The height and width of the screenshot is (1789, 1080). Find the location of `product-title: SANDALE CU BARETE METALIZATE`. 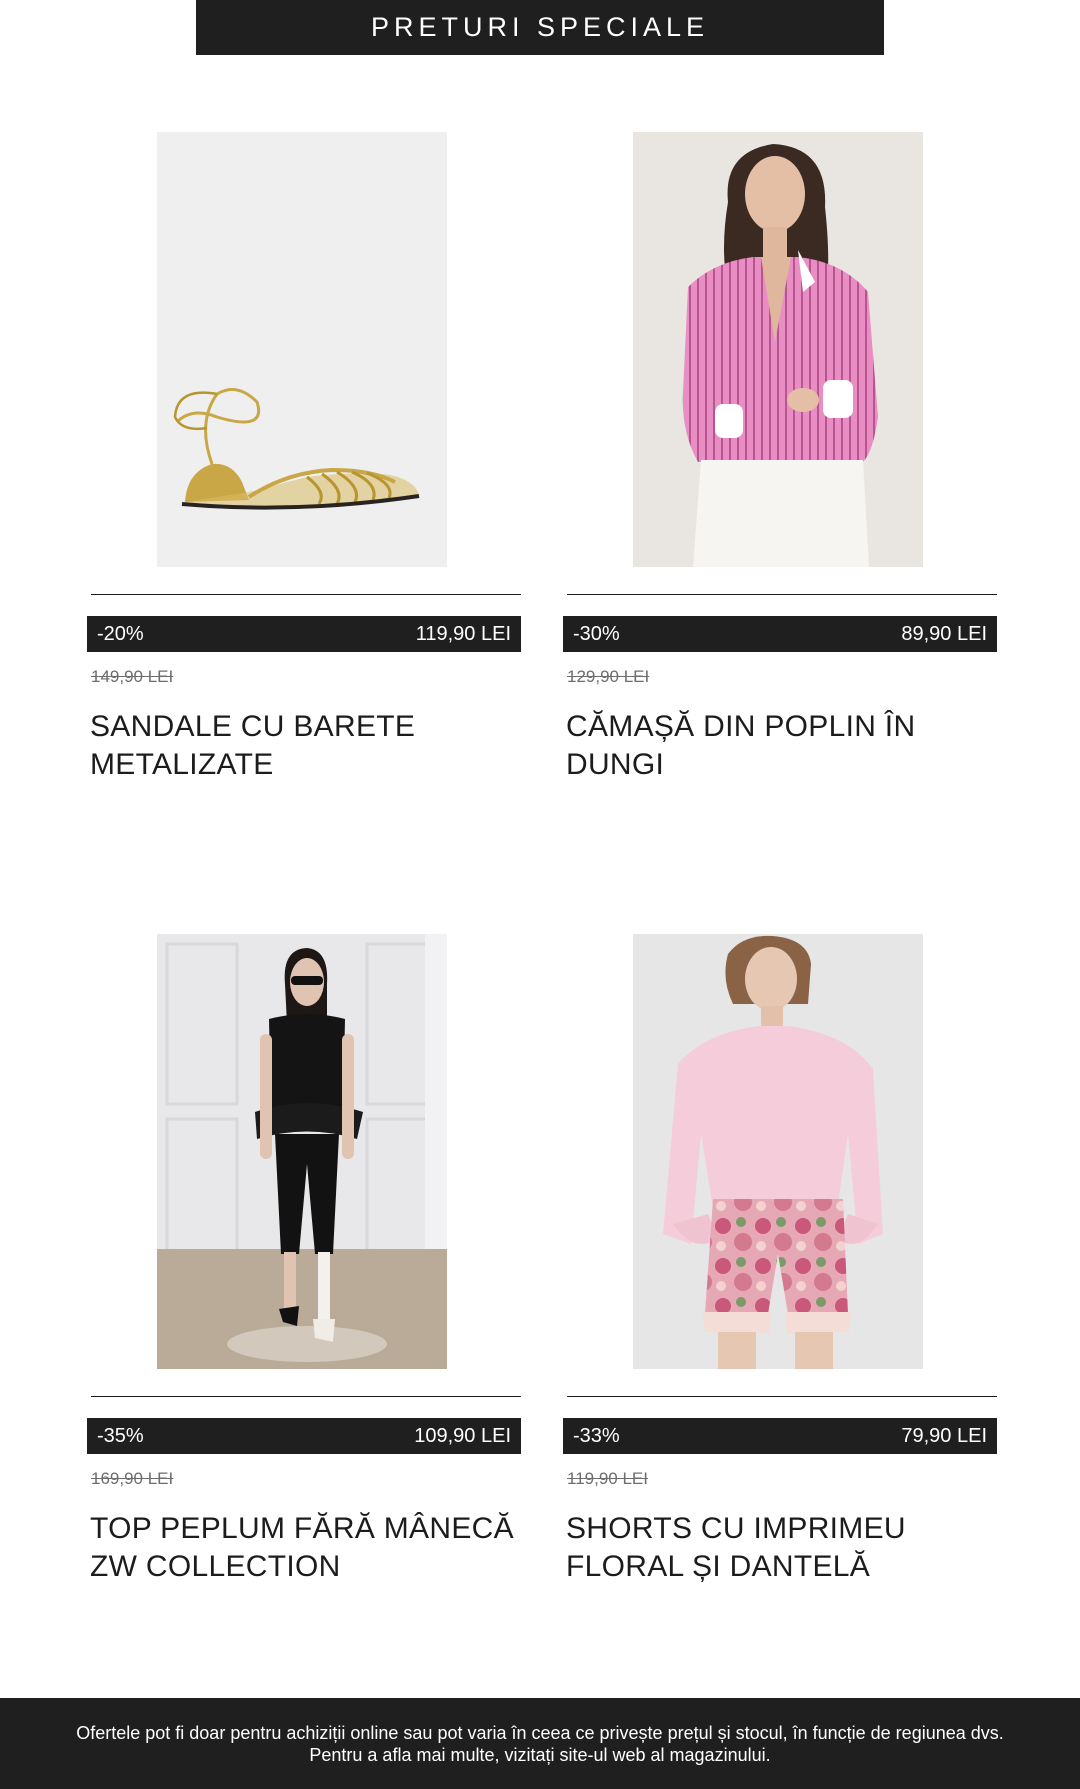

product-title: SANDALE CU BARETE METALIZATE is located at coordinates (305, 746).